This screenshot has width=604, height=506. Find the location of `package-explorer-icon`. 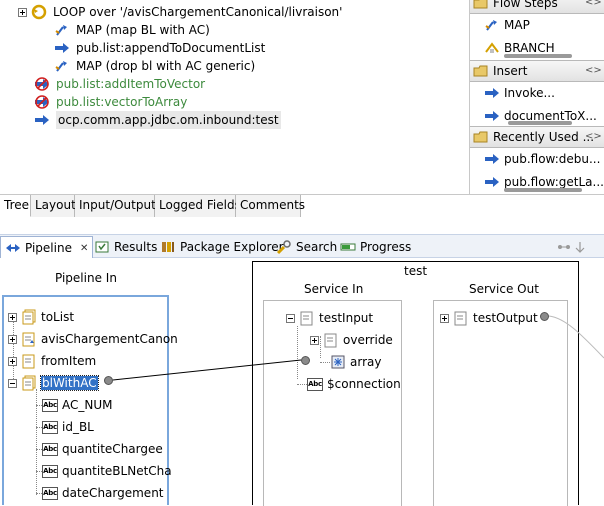

package-explorer-icon is located at coordinates (168, 247).